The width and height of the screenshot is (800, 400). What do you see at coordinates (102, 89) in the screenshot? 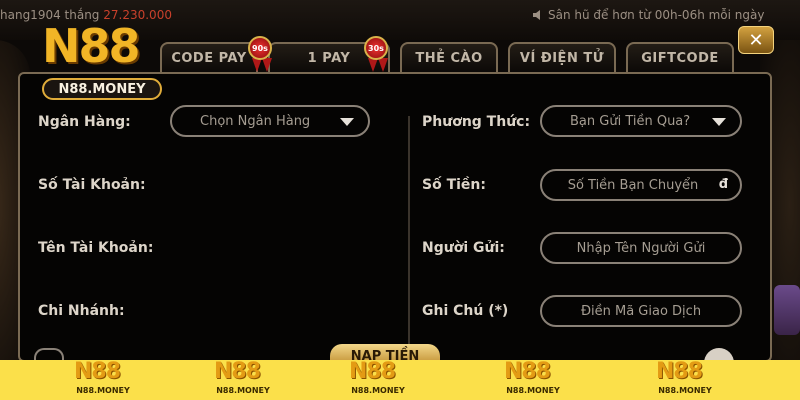
I see `logo-domain: N88.MONEY` at bounding box center [102, 89].